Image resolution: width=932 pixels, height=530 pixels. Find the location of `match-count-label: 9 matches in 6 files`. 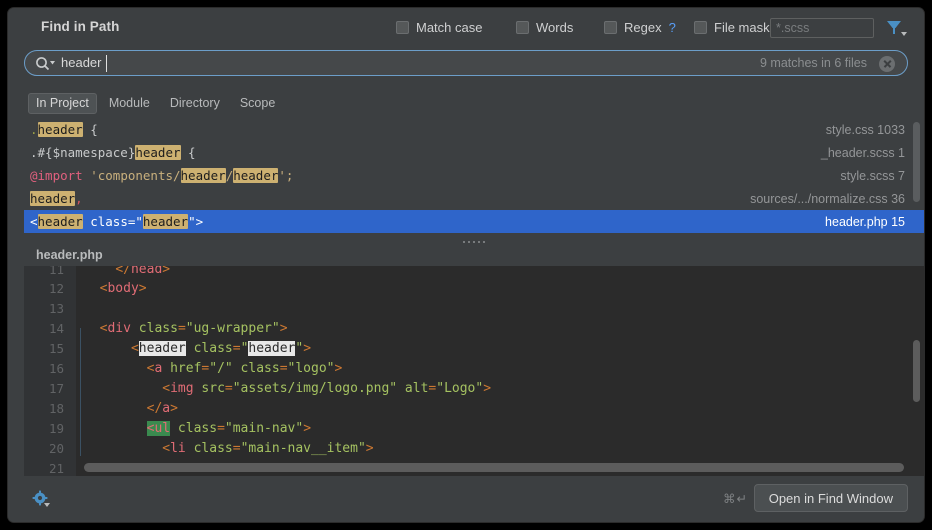

match-count-label: 9 matches in 6 files is located at coordinates (813, 63).